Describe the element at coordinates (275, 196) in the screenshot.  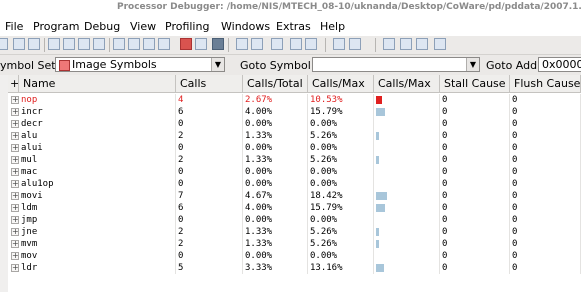
I see `cell-total: 4.67%` at that location.